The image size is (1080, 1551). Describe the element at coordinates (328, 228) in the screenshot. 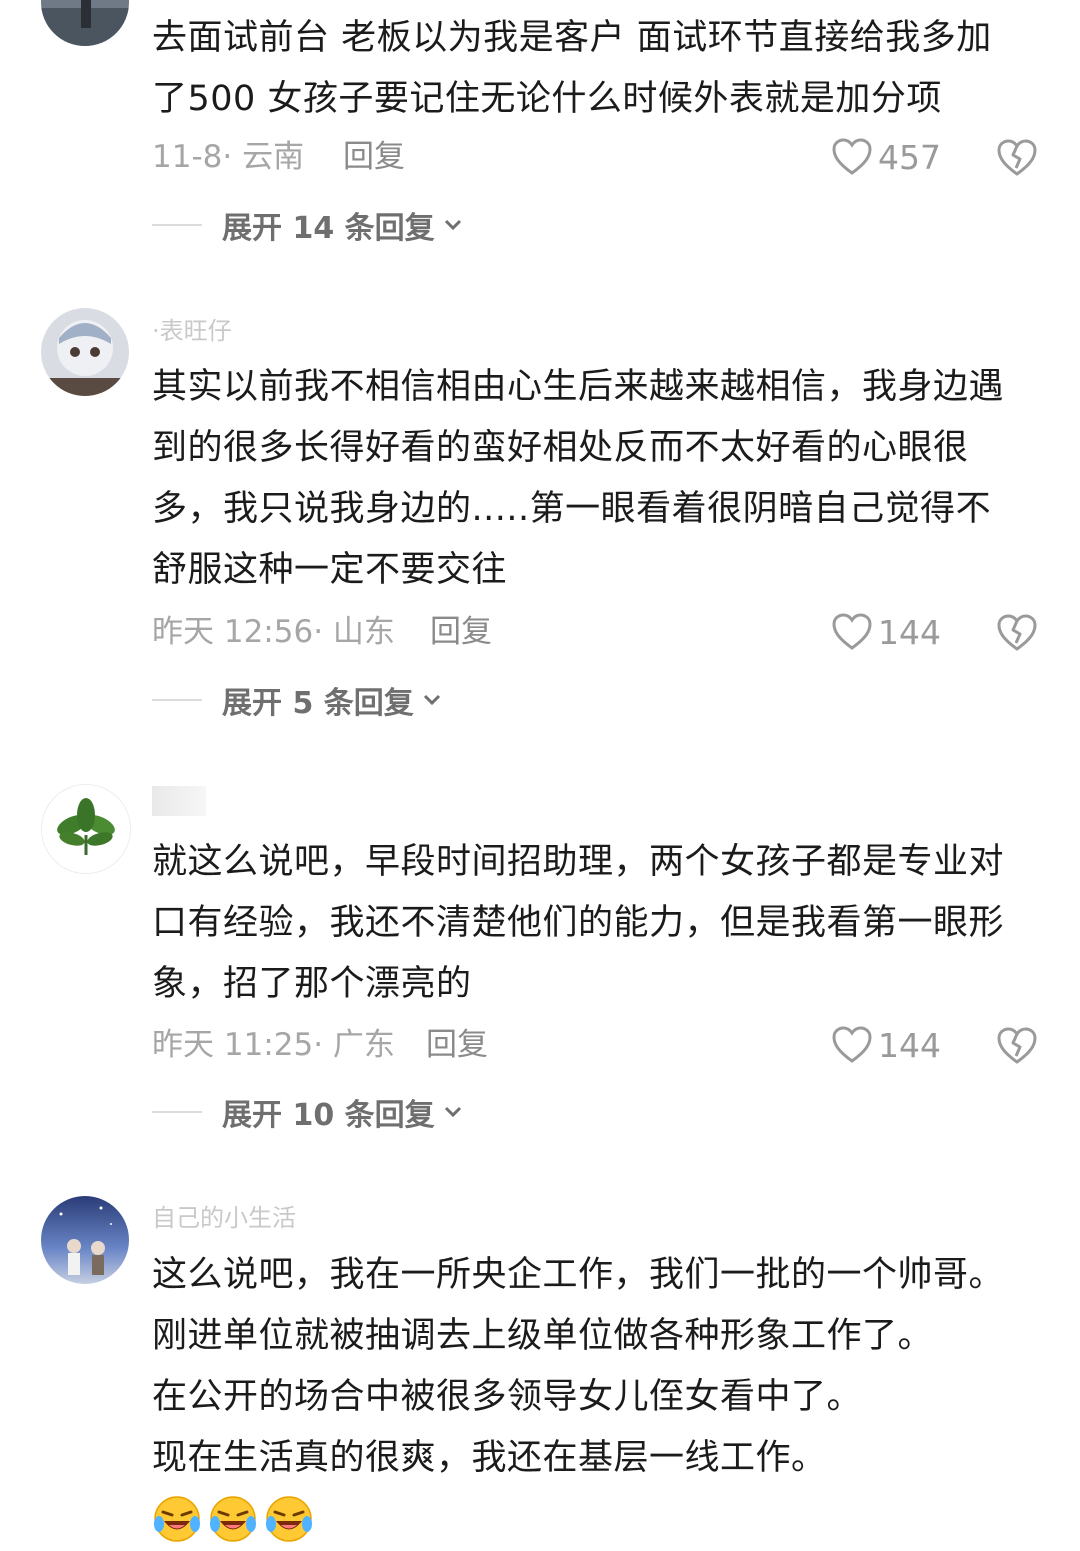

I see `expand-label: 展开 14 条回复` at that location.